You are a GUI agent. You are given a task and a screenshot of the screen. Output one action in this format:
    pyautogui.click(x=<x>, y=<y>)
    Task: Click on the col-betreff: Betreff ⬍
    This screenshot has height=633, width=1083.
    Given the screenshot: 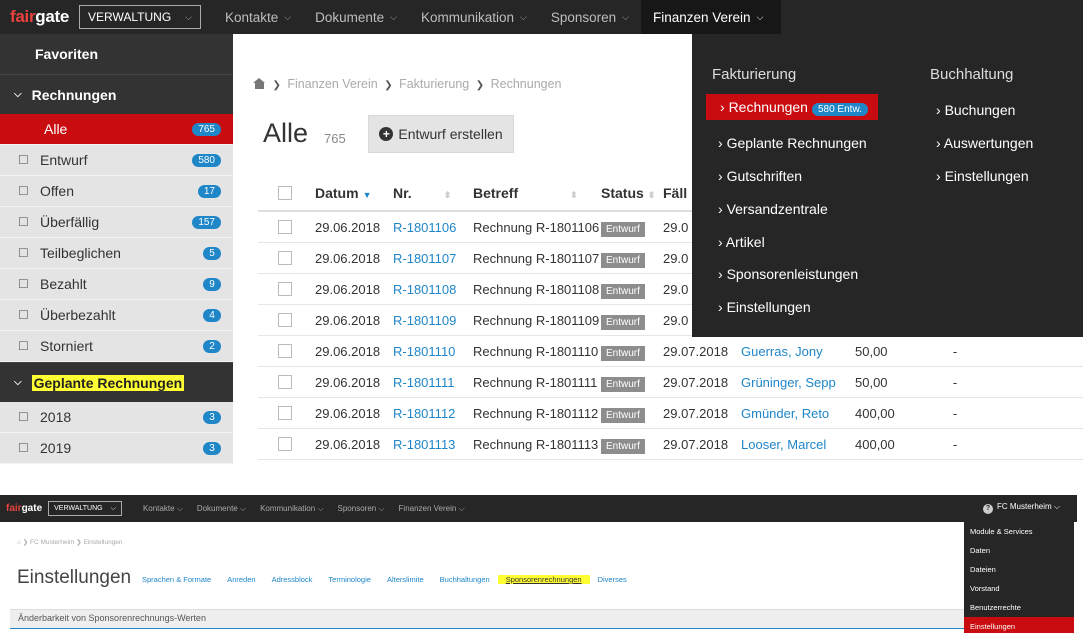 What is the action you would take?
    pyautogui.click(x=537, y=193)
    